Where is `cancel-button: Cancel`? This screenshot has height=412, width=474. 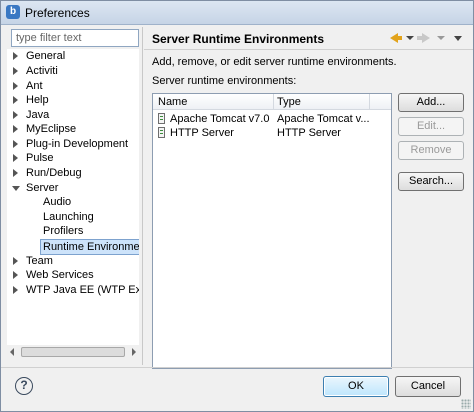 cancel-button: Cancel is located at coordinates (428, 386).